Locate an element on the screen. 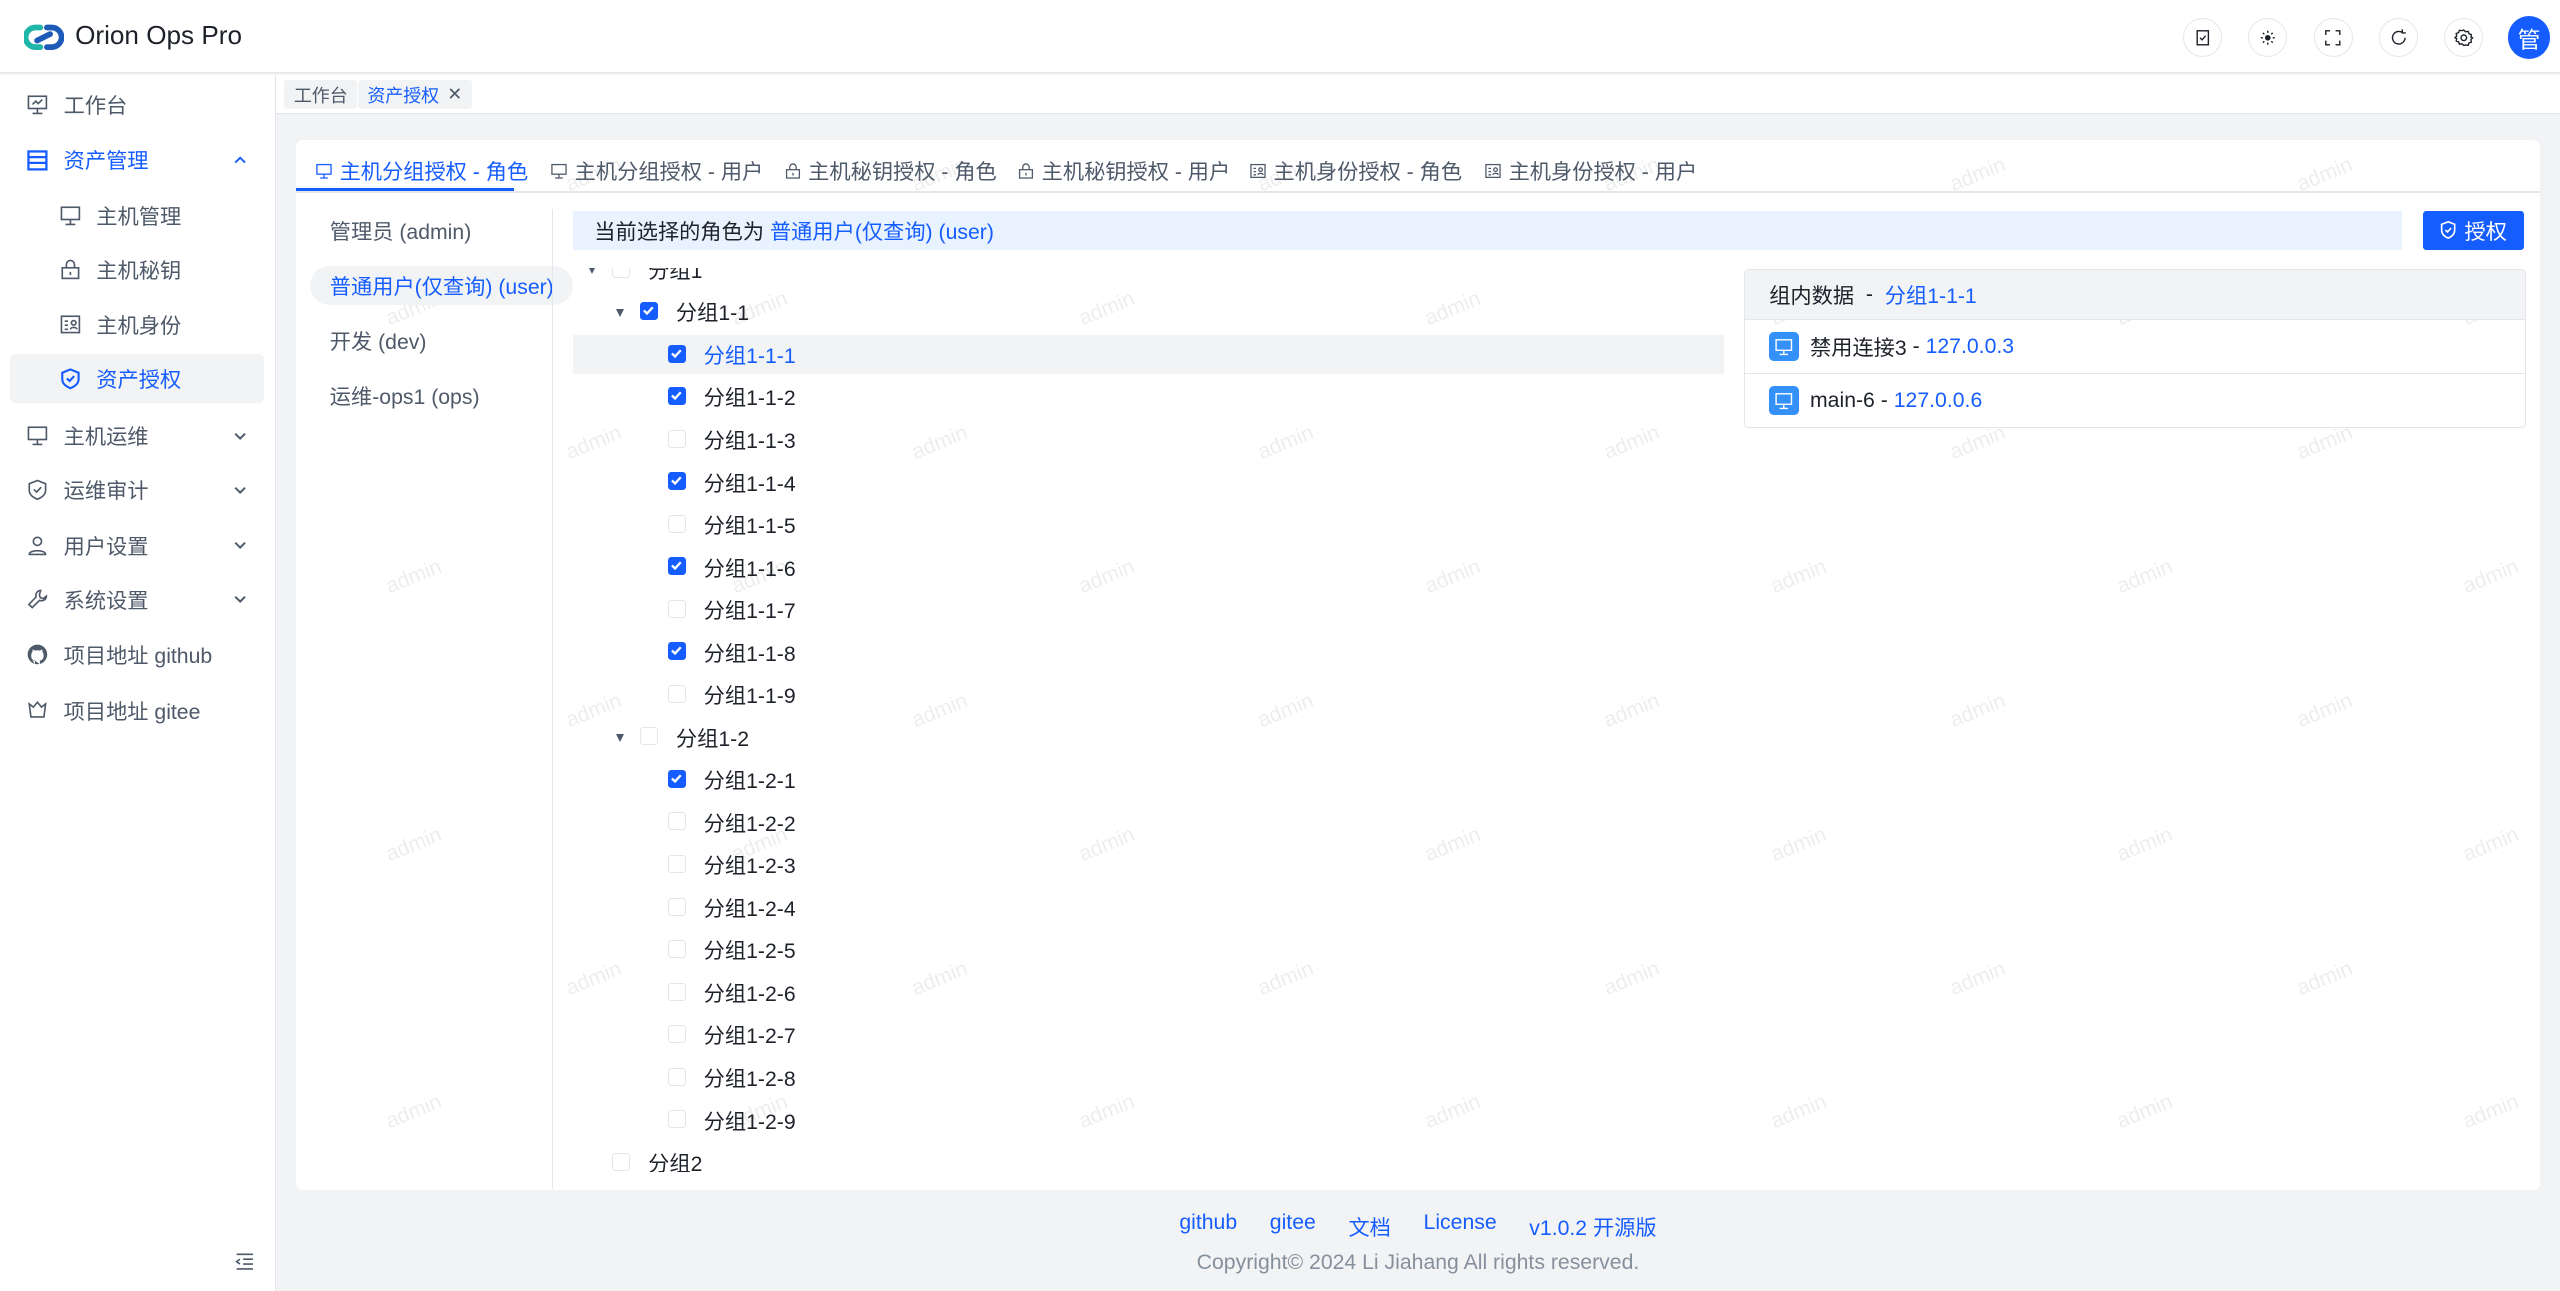 This screenshot has width=2560, height=1291. gear-button is located at coordinates (2464, 37).